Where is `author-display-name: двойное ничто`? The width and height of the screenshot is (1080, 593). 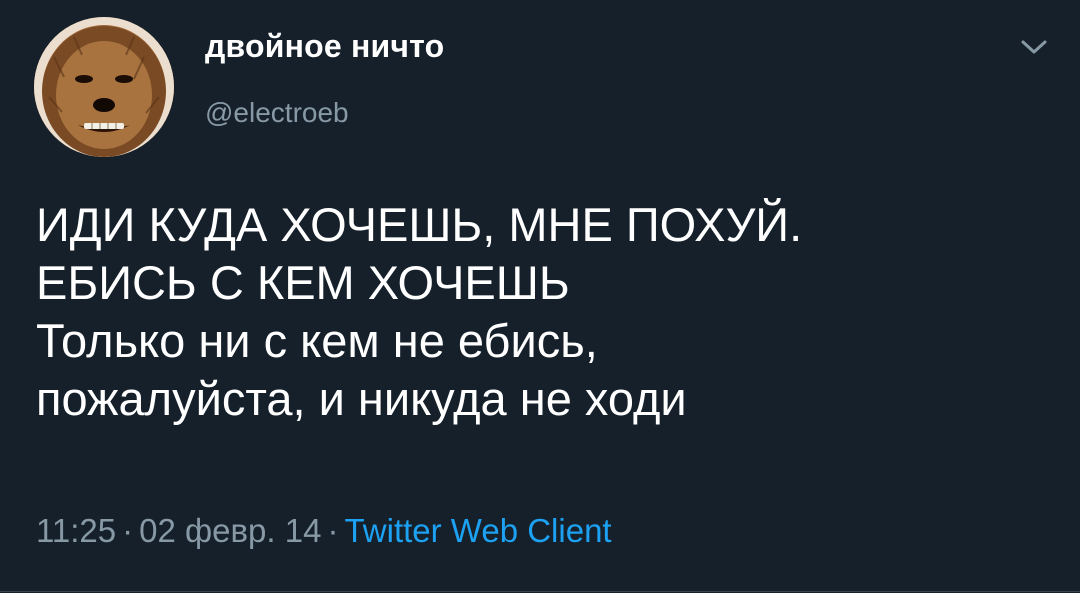
author-display-name: двойное ничто is located at coordinates (324, 46).